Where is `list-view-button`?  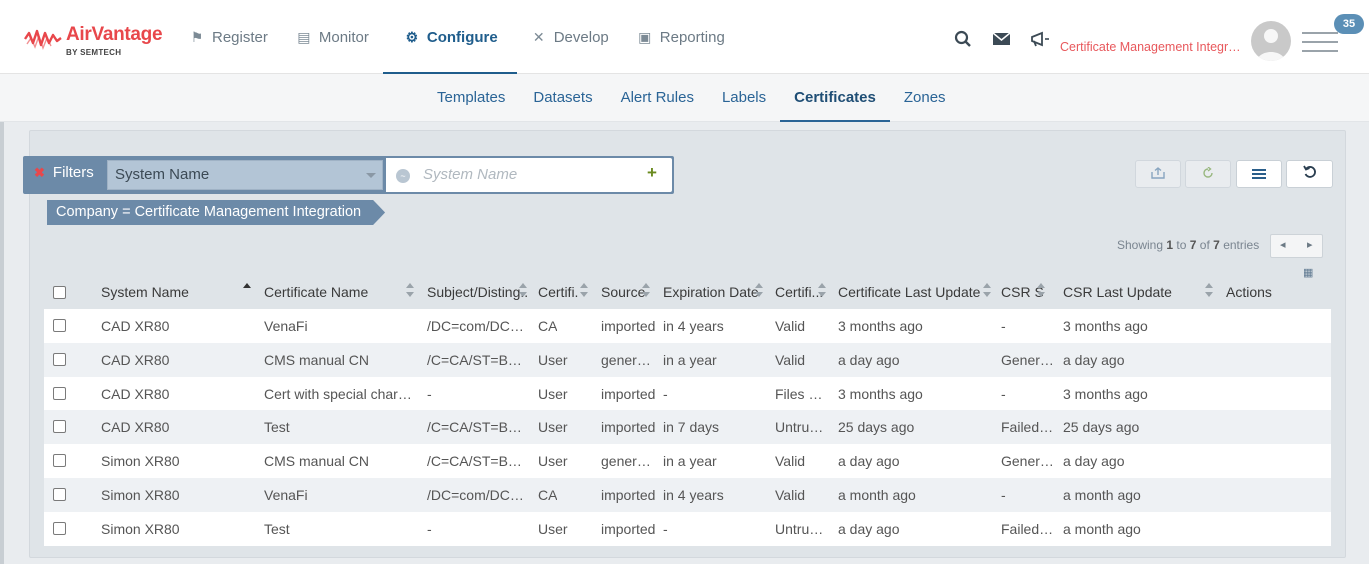 list-view-button is located at coordinates (1259, 174).